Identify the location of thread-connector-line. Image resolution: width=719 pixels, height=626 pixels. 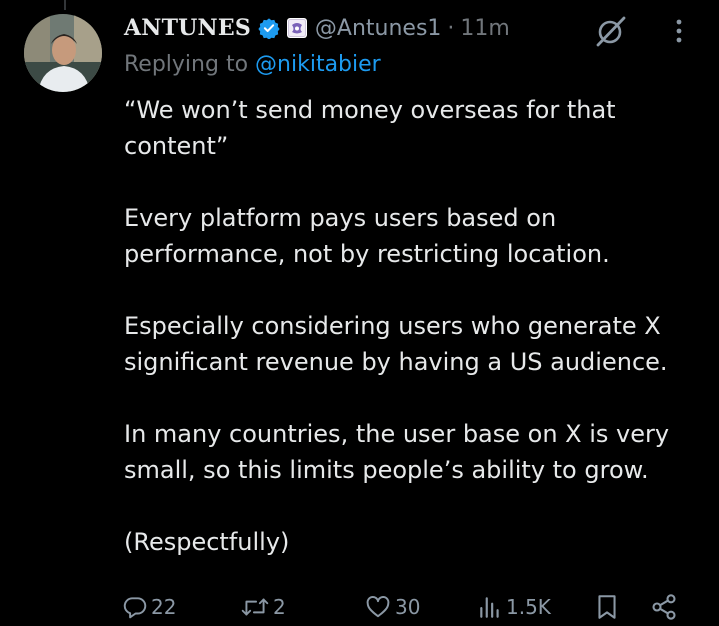
(65, 5).